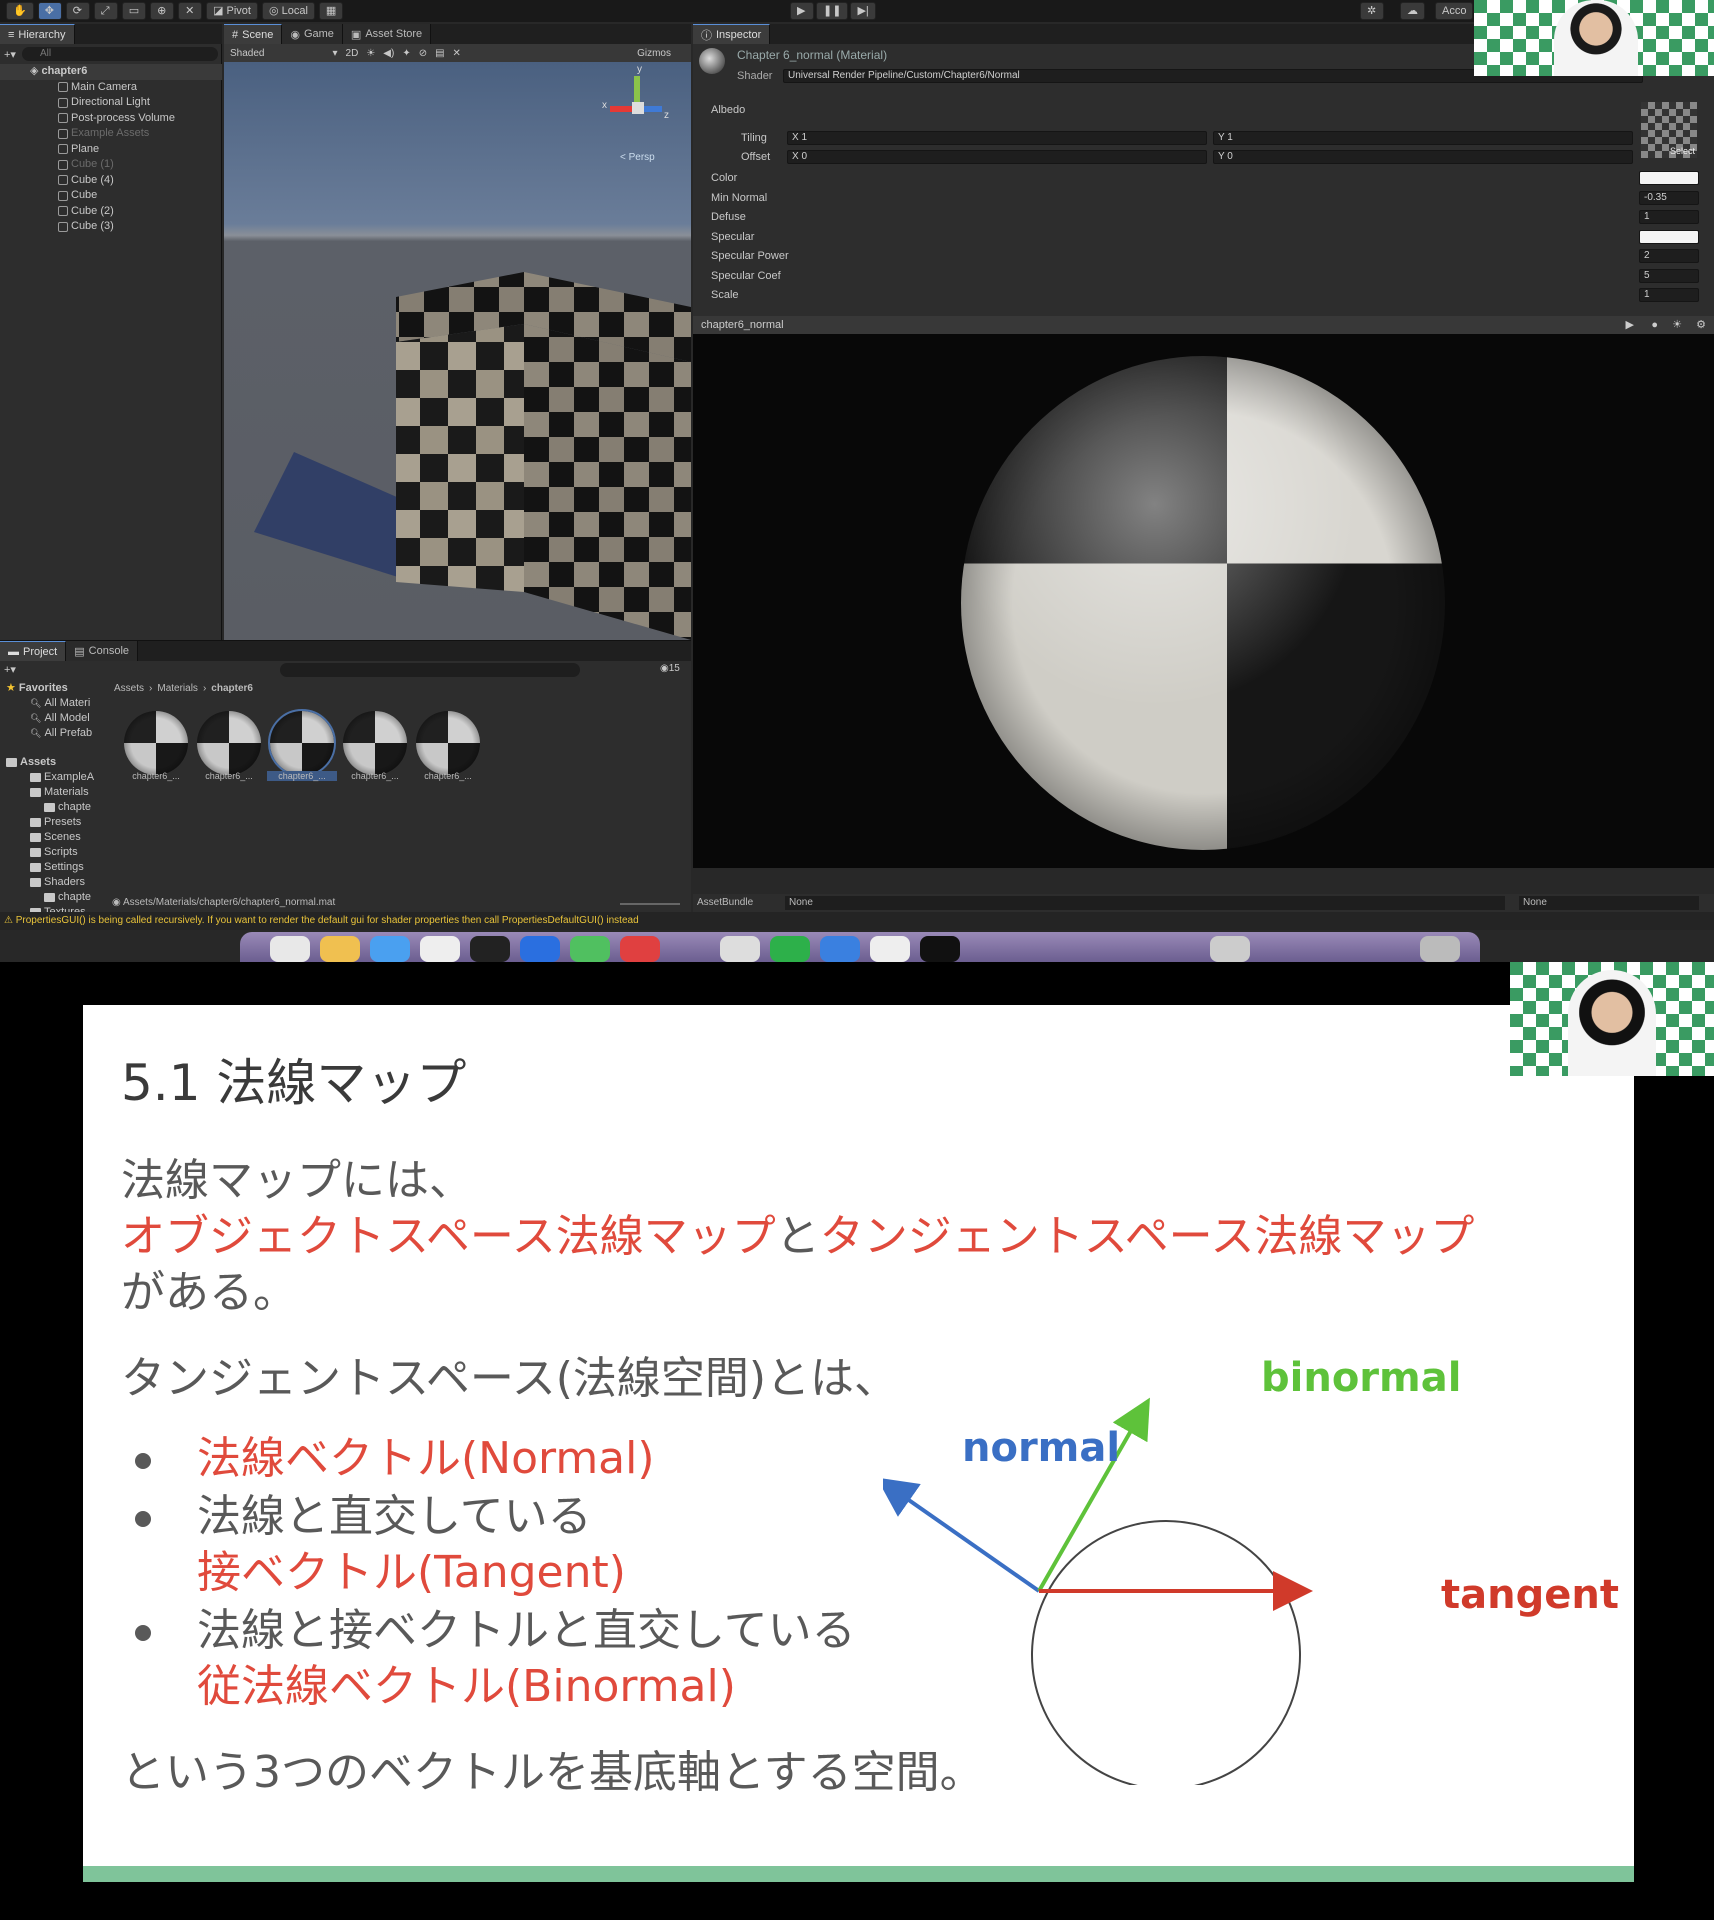  What do you see at coordinates (55, 703) in the screenshot?
I see `favorite-item: 🔍︎ All Materi` at bounding box center [55, 703].